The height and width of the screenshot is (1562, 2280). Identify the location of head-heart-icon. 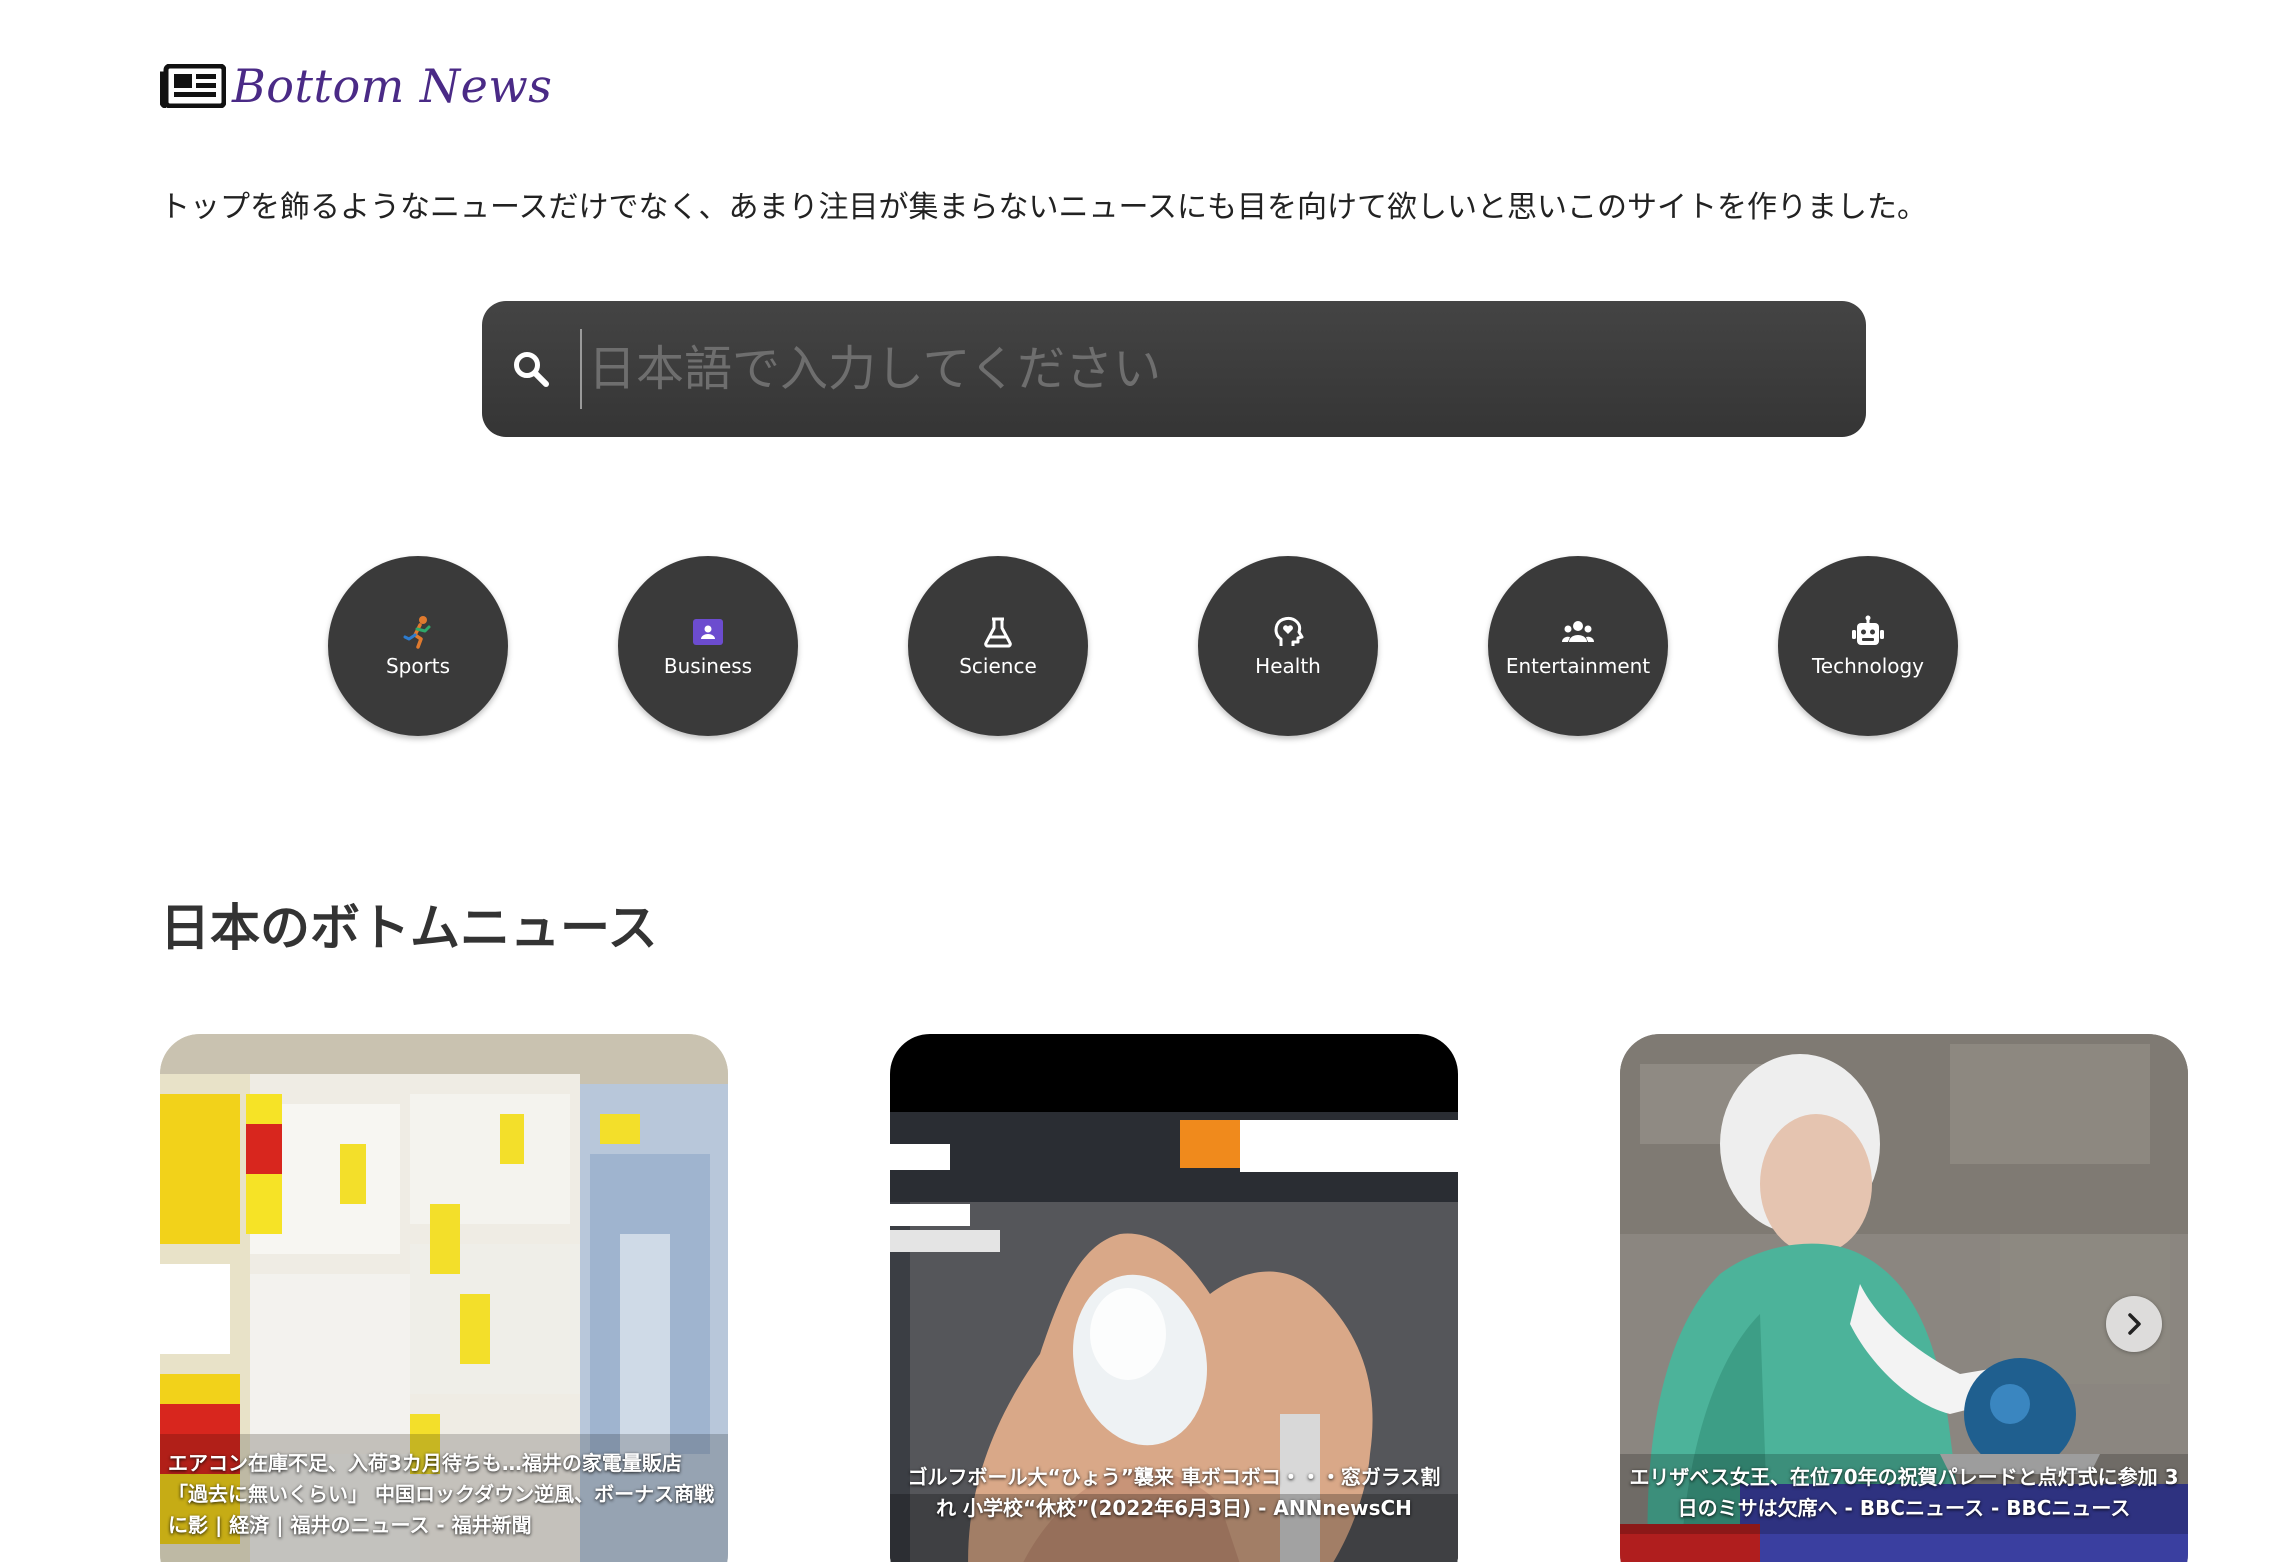
(1289, 631).